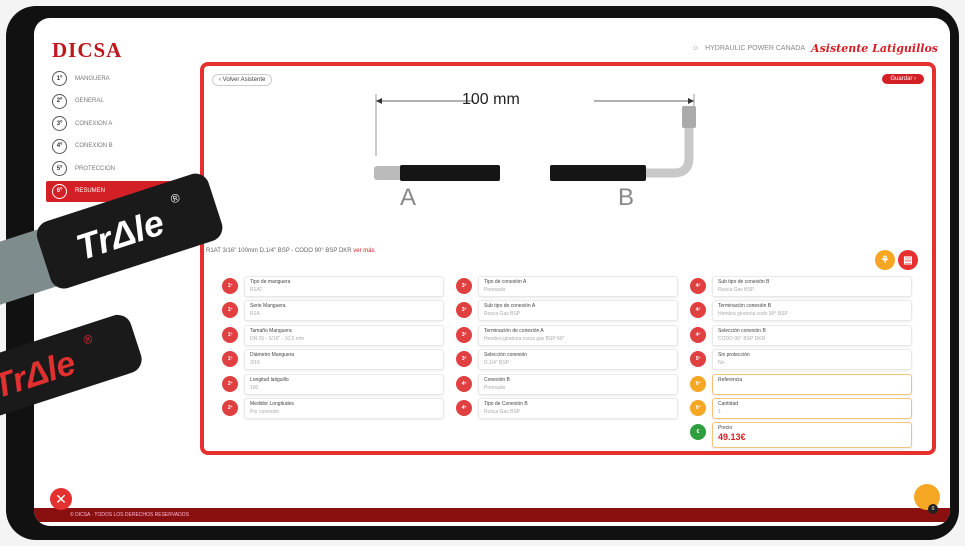  What do you see at coordinates (495, 387) in the screenshot?
I see `field-value: Prensado` at bounding box center [495, 387].